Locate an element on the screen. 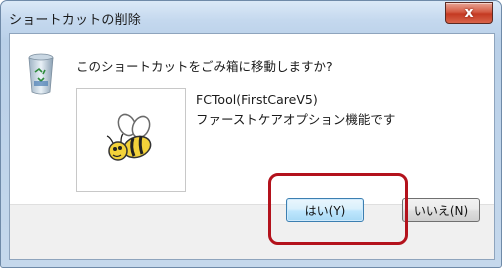  title-bar: ショートカットの削除 x is located at coordinates (251, 19).